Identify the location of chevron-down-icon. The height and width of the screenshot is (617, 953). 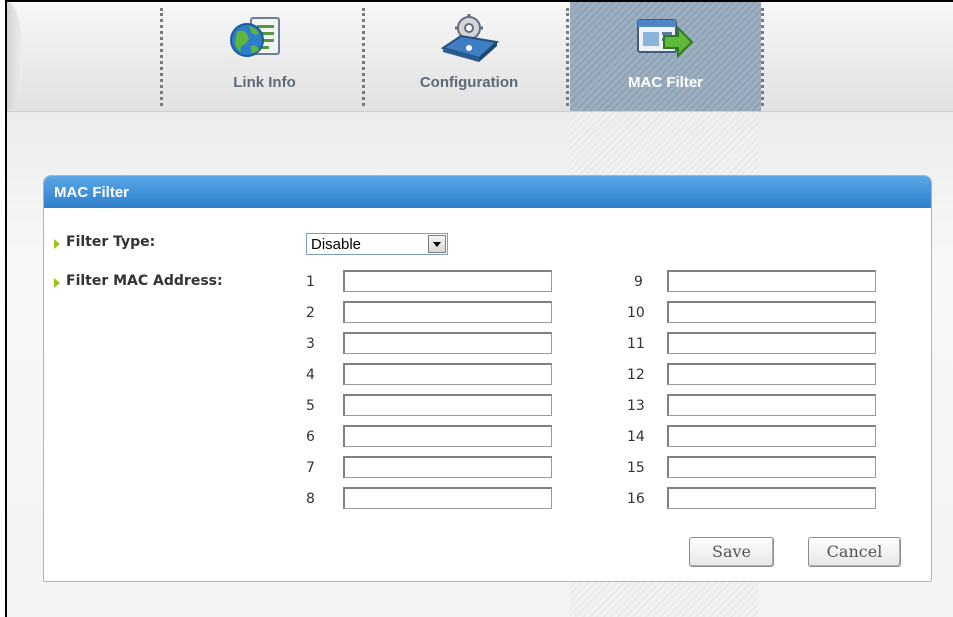
(437, 244).